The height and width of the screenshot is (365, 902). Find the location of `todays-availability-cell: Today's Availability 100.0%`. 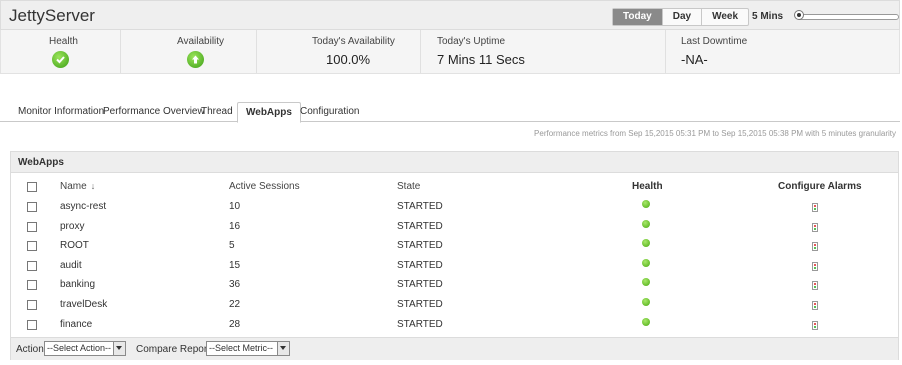

todays-availability-cell: Today's Availability 100.0% is located at coordinates (339, 51).